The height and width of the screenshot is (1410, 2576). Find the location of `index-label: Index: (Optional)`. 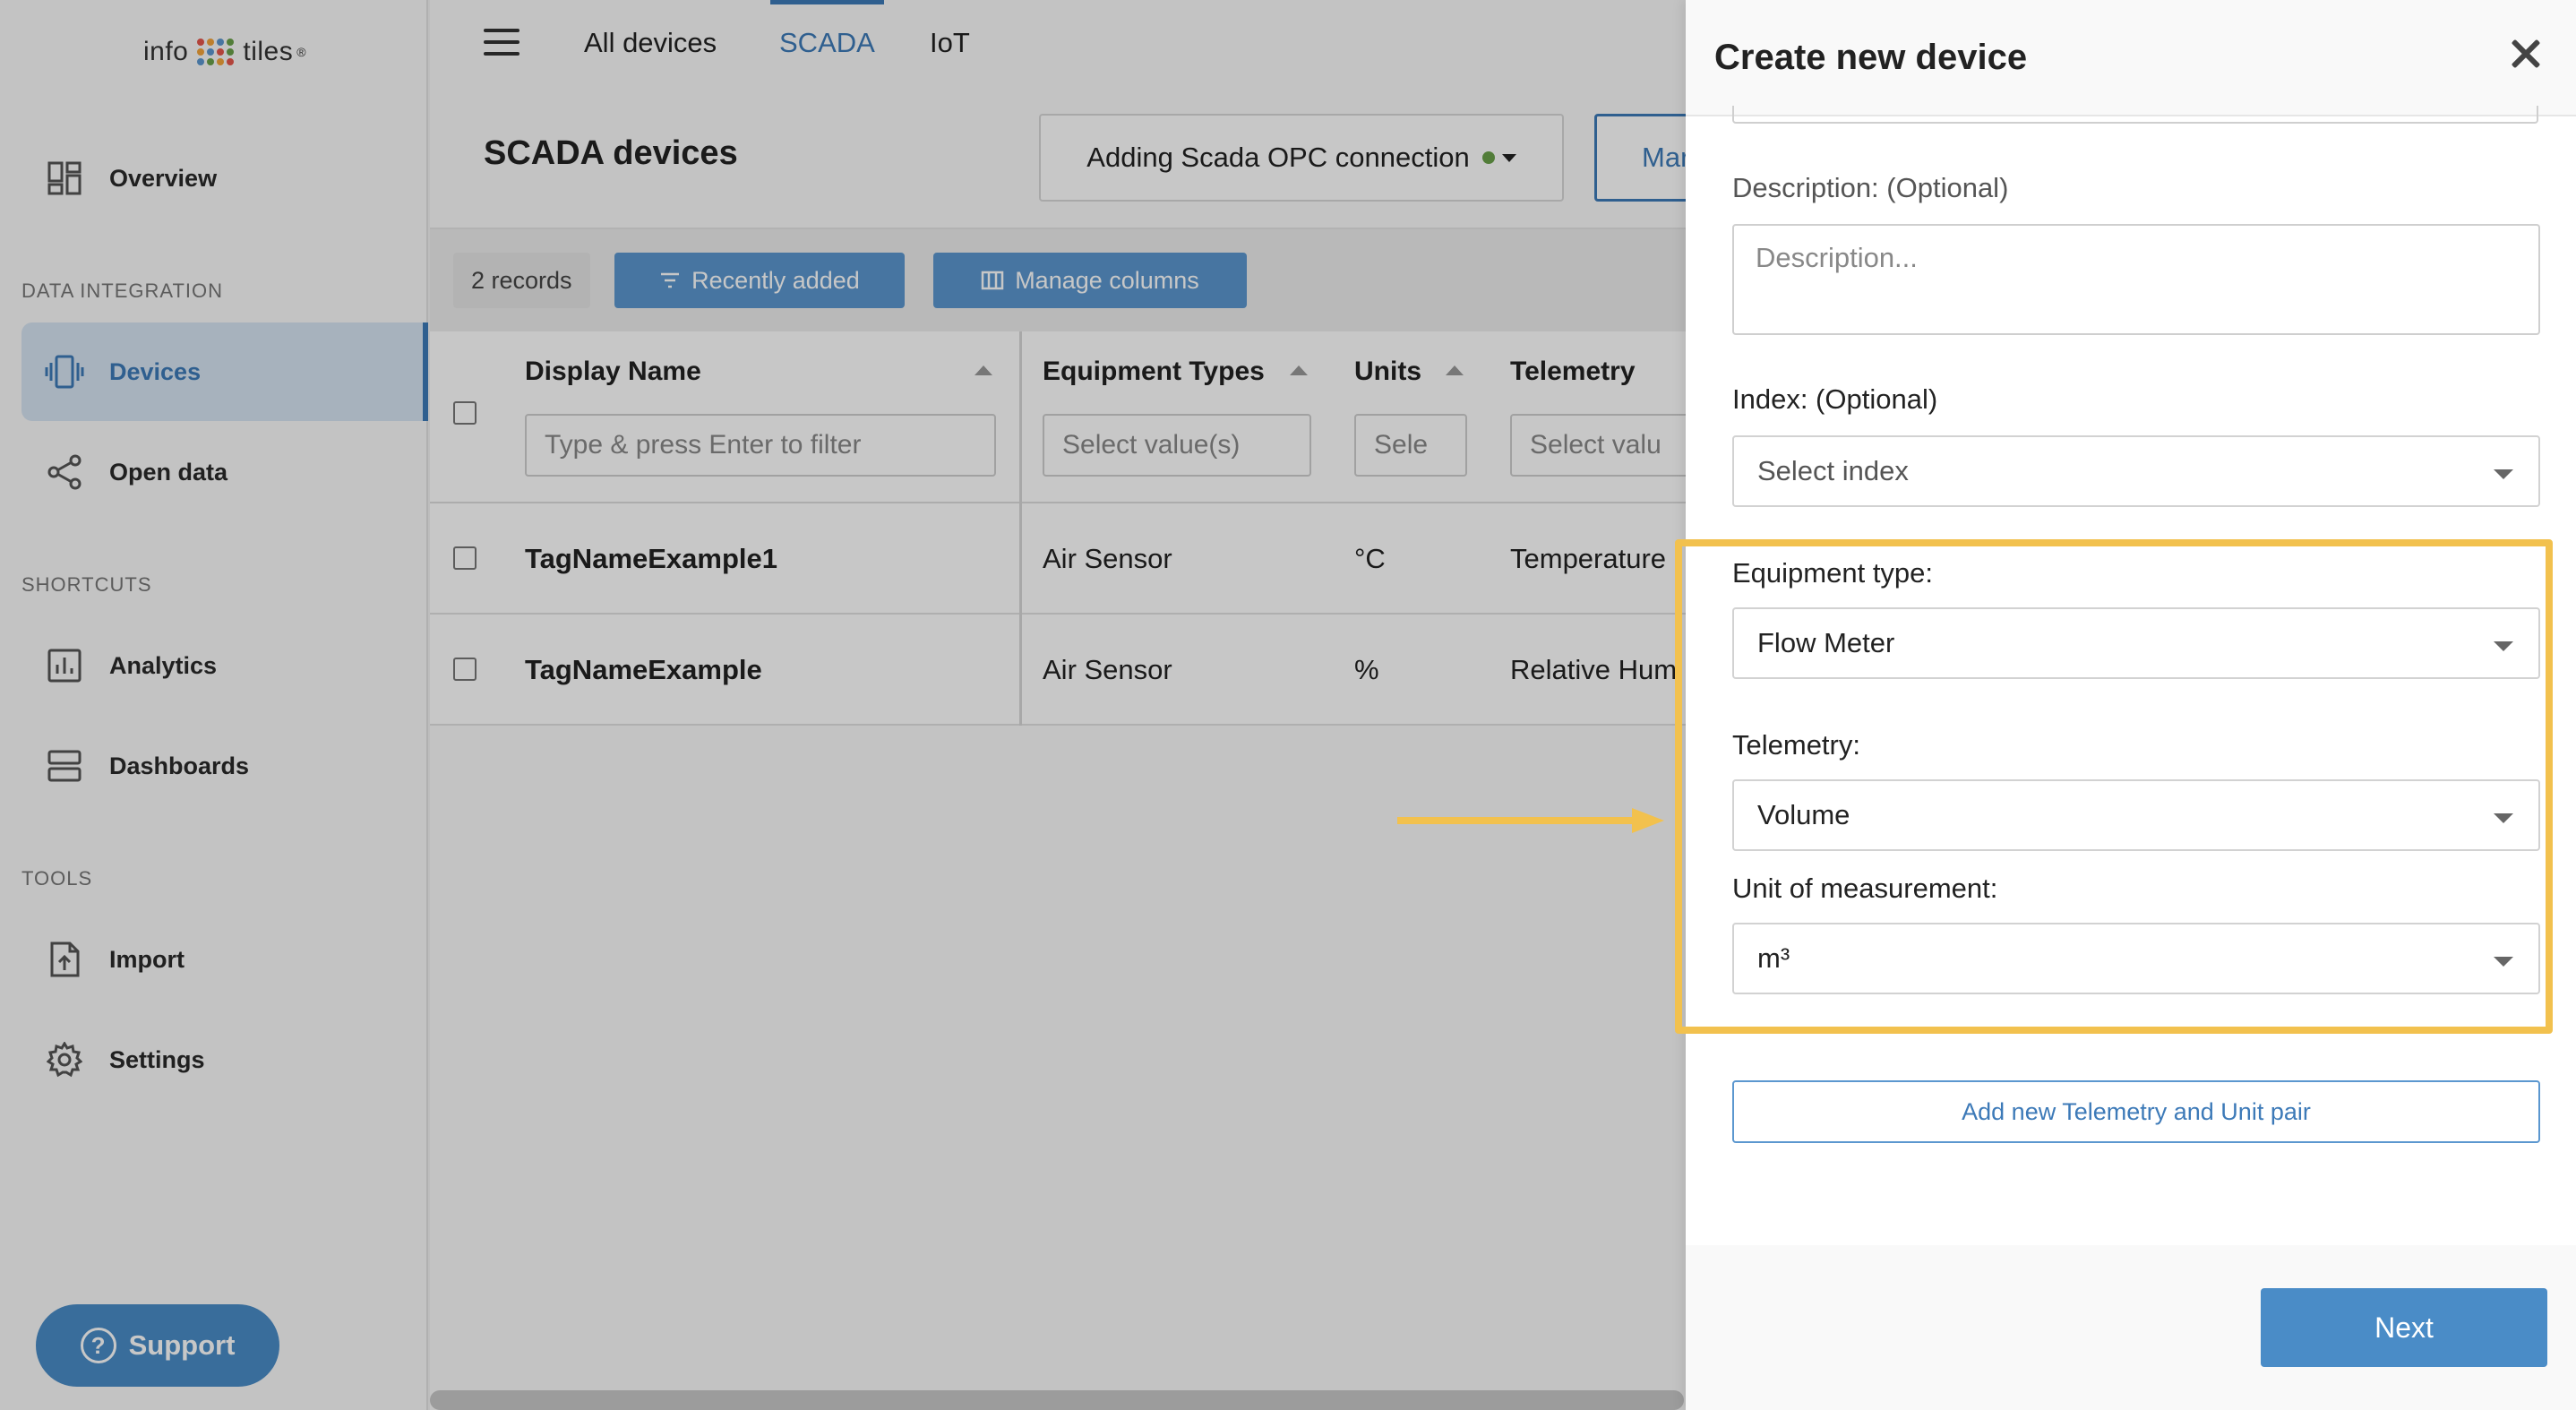

index-label: Index: (Optional) is located at coordinates (1835, 399).